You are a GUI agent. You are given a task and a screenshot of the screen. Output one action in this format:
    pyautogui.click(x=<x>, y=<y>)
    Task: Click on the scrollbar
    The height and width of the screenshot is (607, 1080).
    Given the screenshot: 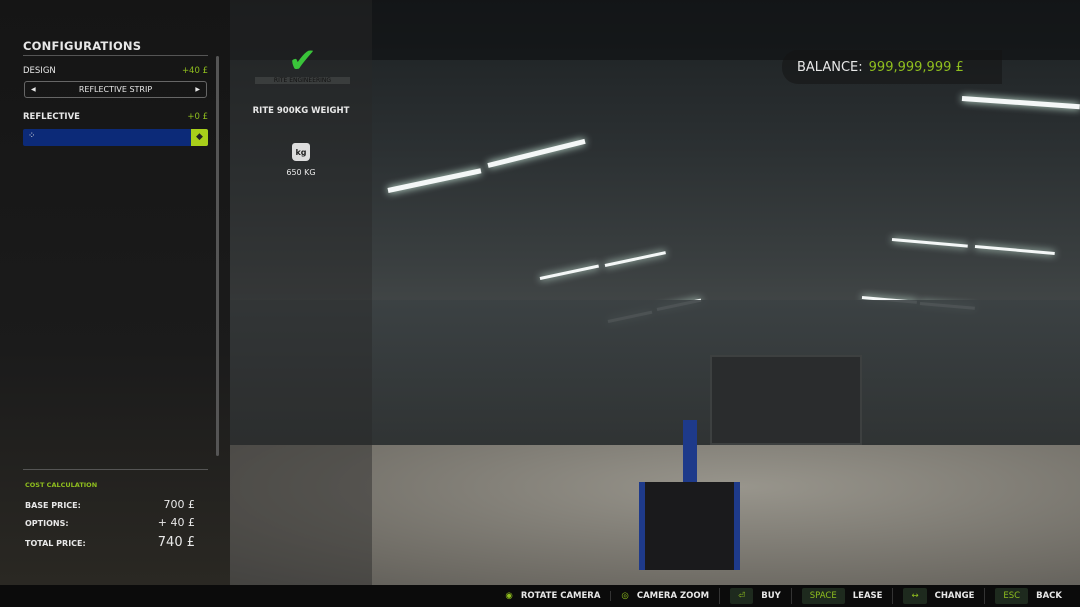 What is the action you would take?
    pyautogui.click(x=217, y=256)
    